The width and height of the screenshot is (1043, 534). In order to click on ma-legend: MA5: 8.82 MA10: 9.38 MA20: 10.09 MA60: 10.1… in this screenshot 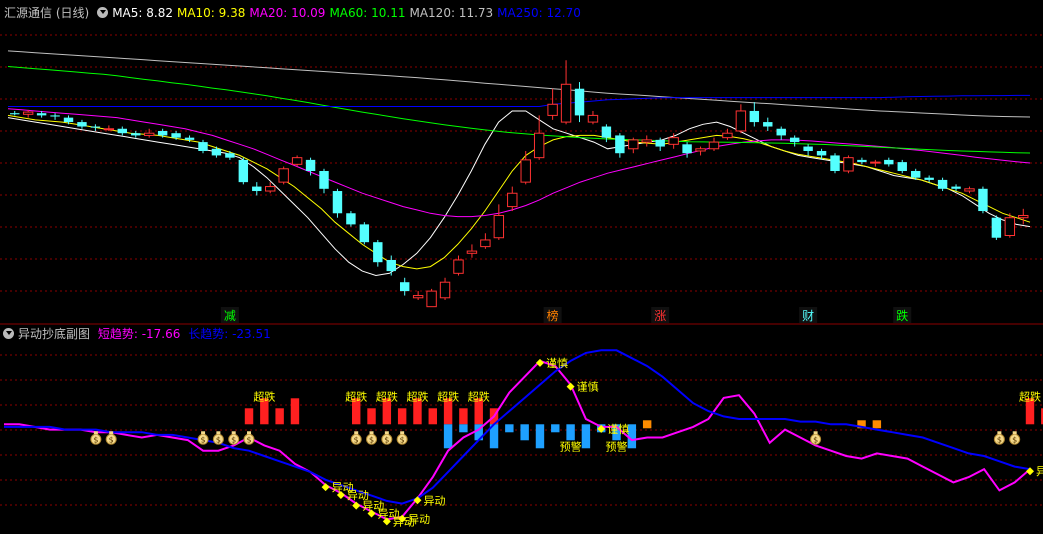, I will do `click(348, 13)`.